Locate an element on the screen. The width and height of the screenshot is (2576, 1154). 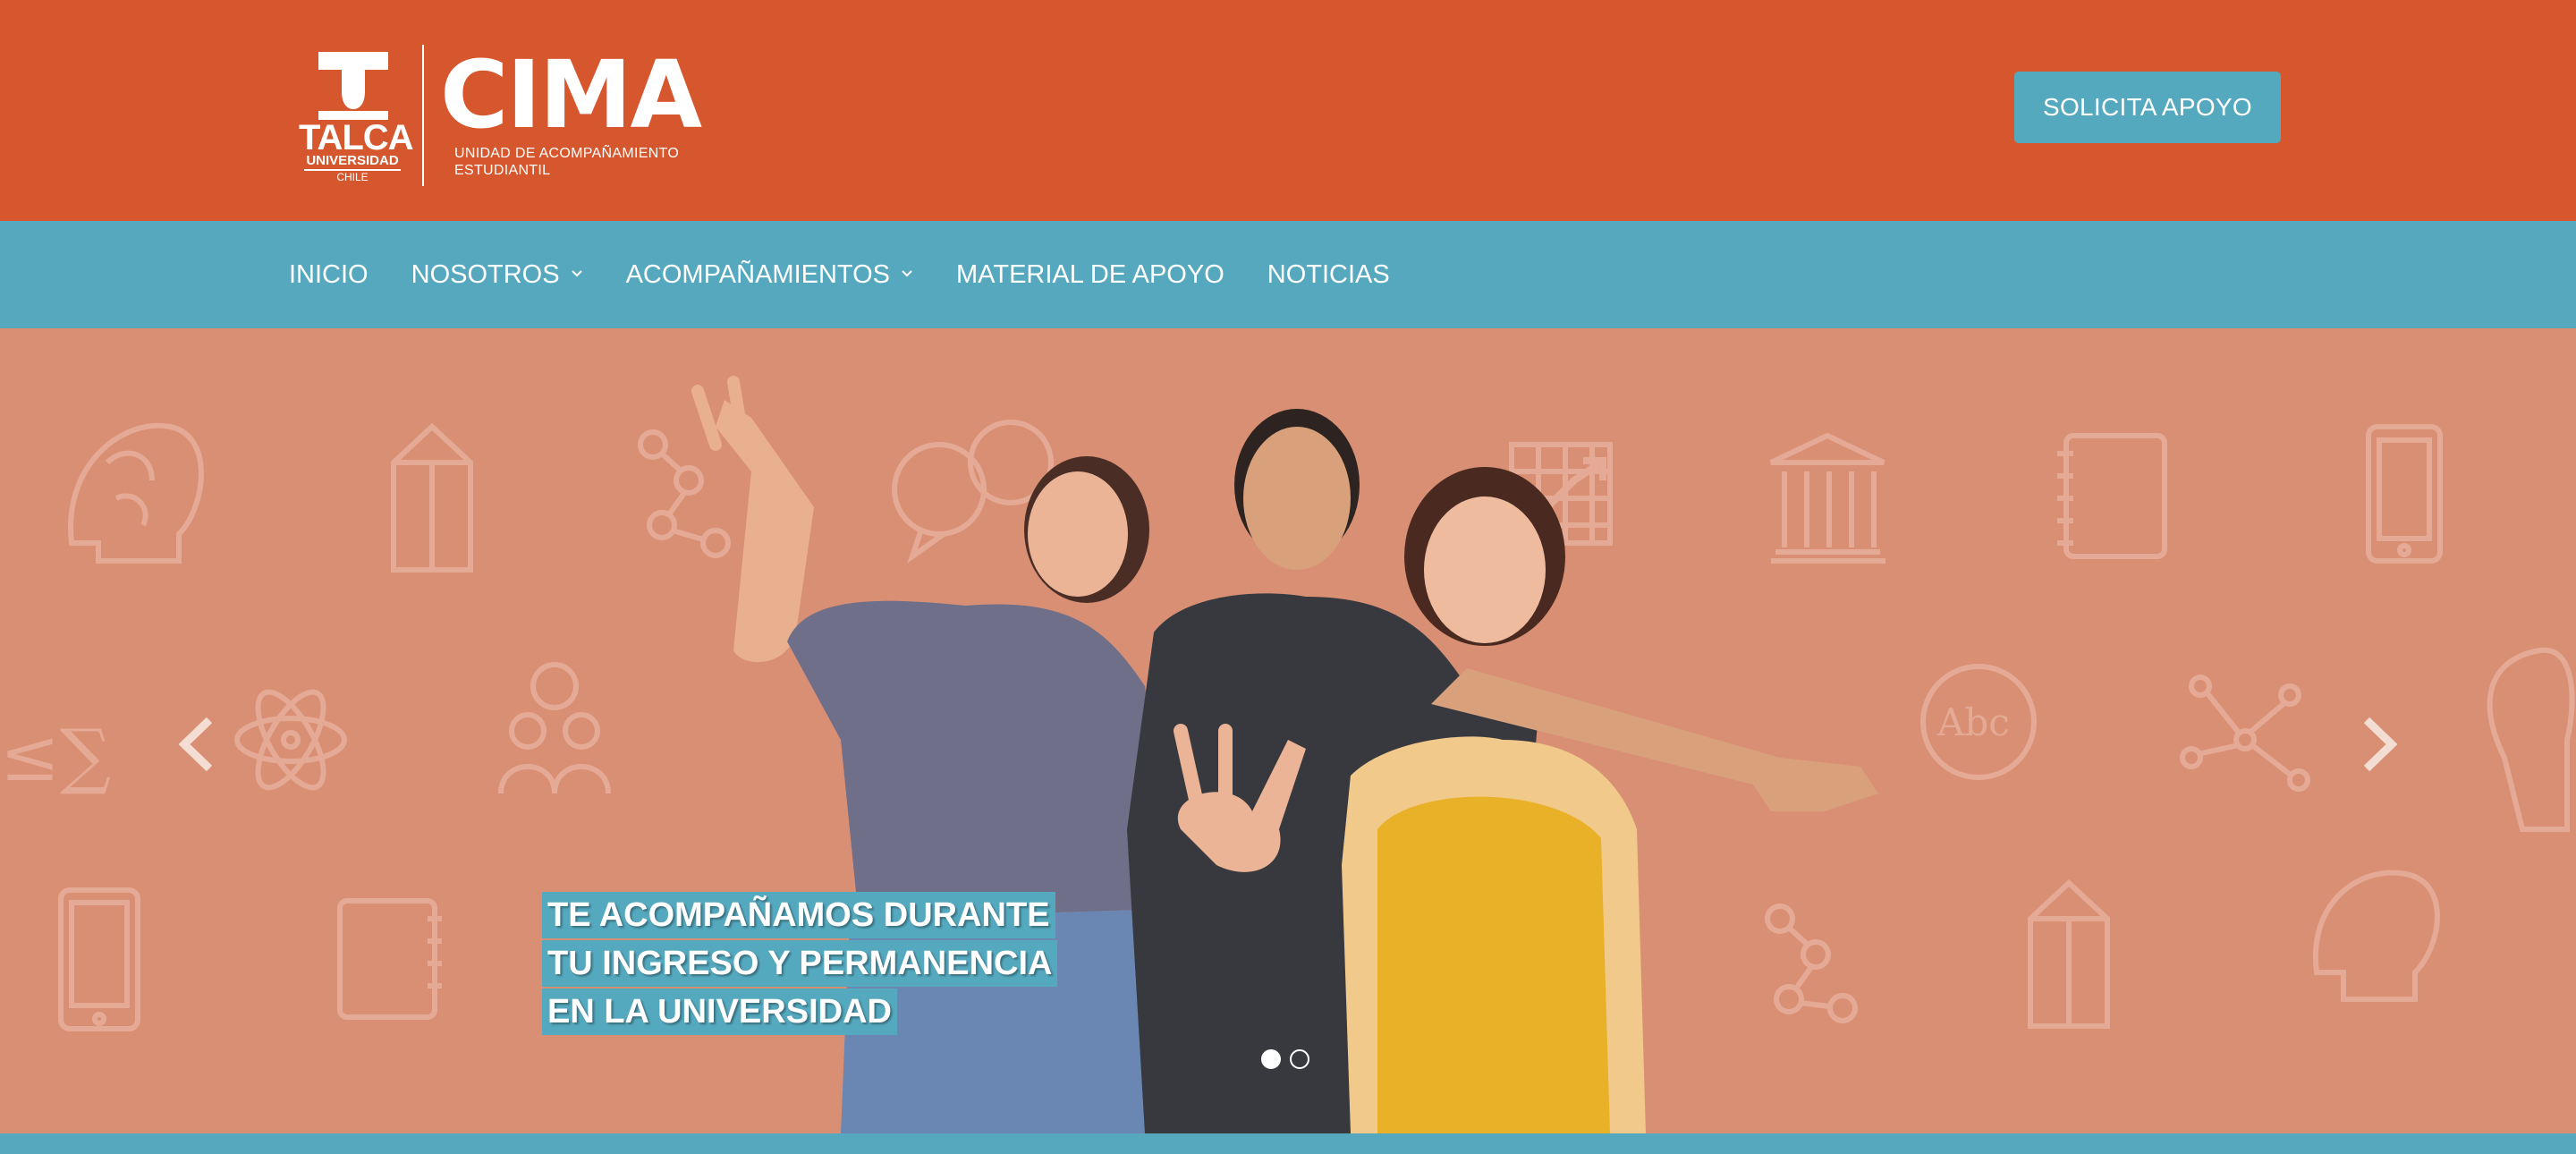
university-line2: UNIVERSIDAD is located at coordinates (352, 162).